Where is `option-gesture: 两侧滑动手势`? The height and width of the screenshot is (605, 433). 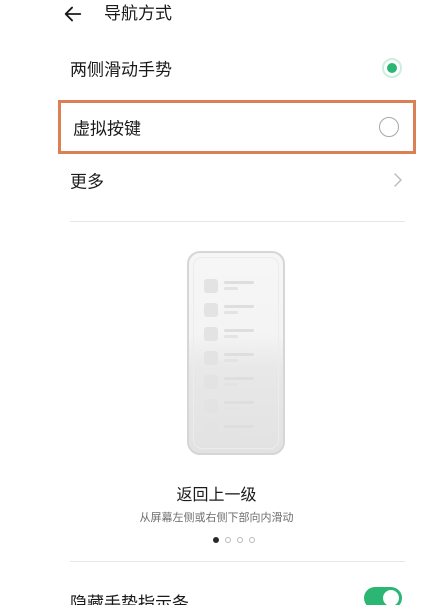 option-gesture: 两侧滑动手势 is located at coordinates (237, 68).